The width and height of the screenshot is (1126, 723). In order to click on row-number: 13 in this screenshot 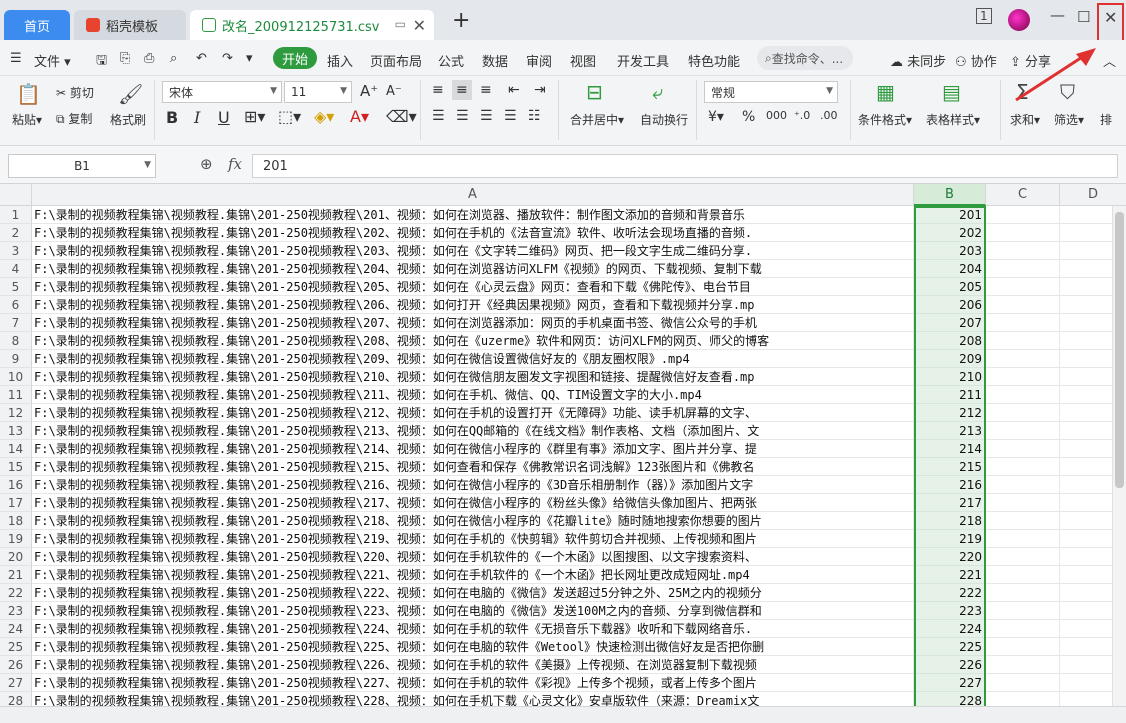, I will do `click(16, 431)`.